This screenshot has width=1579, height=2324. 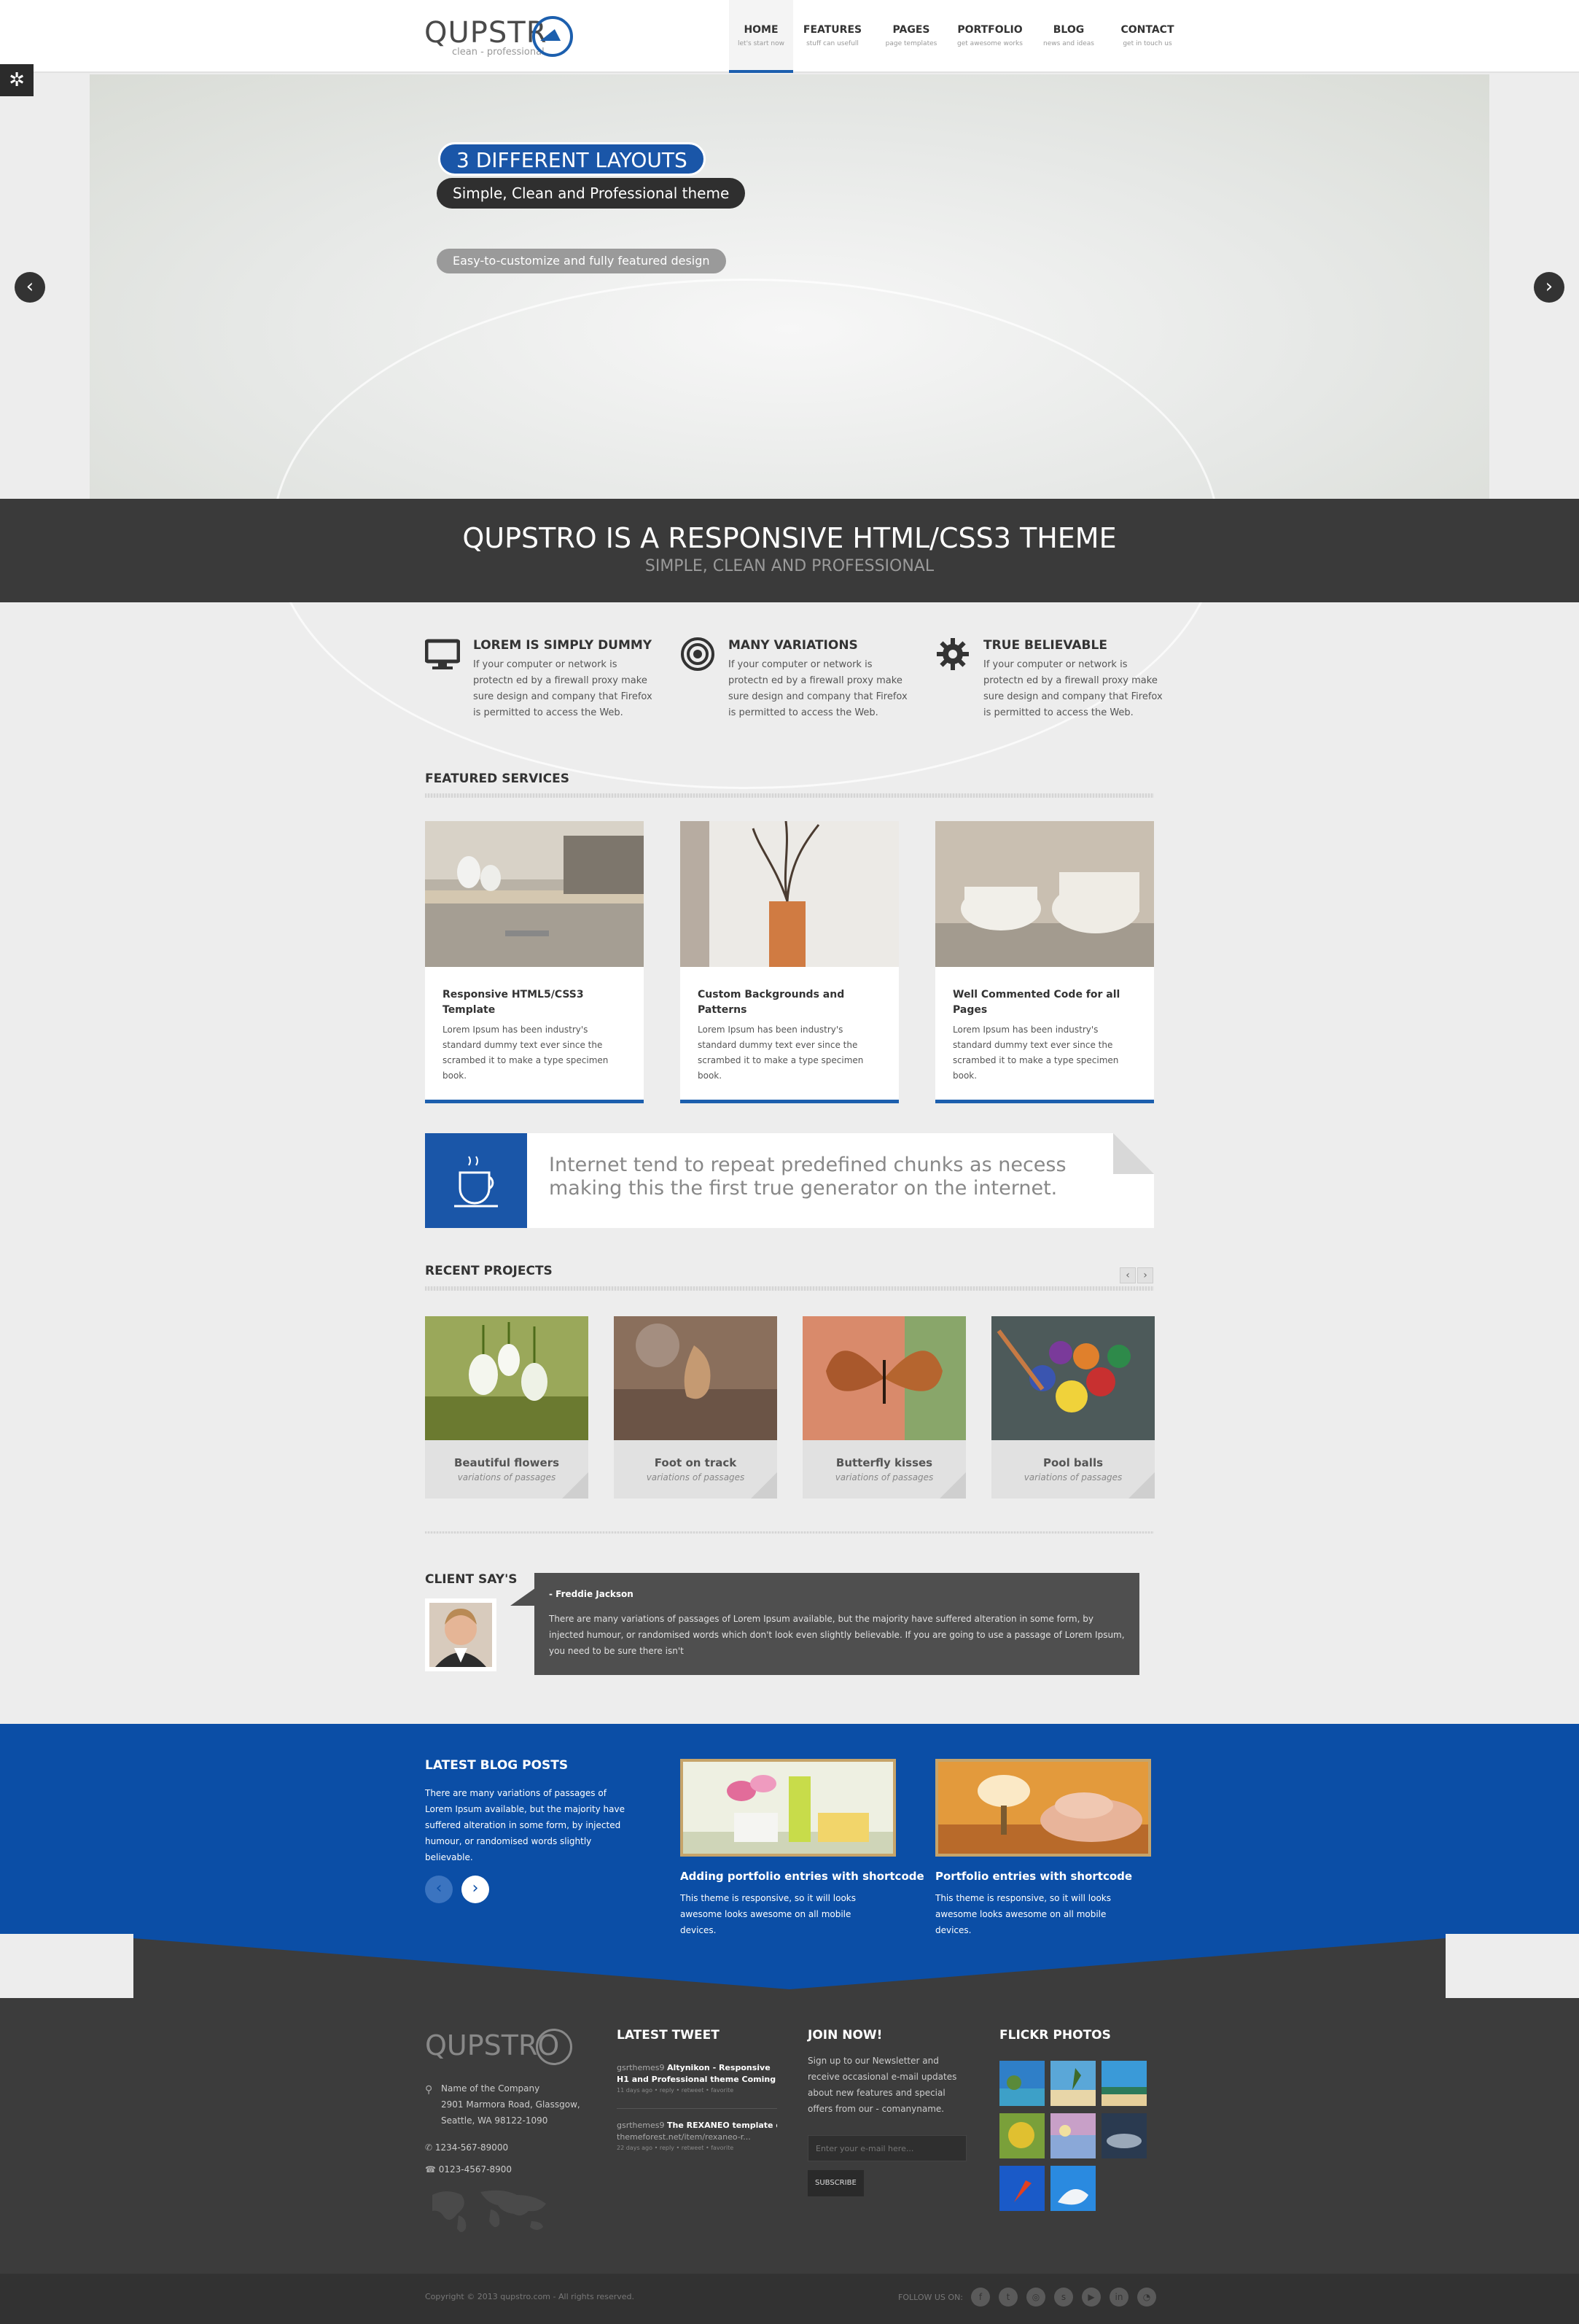 What do you see at coordinates (675, 2148) in the screenshot?
I see `tweet-meta: 22 days ago • reply • retweet • favorite` at bounding box center [675, 2148].